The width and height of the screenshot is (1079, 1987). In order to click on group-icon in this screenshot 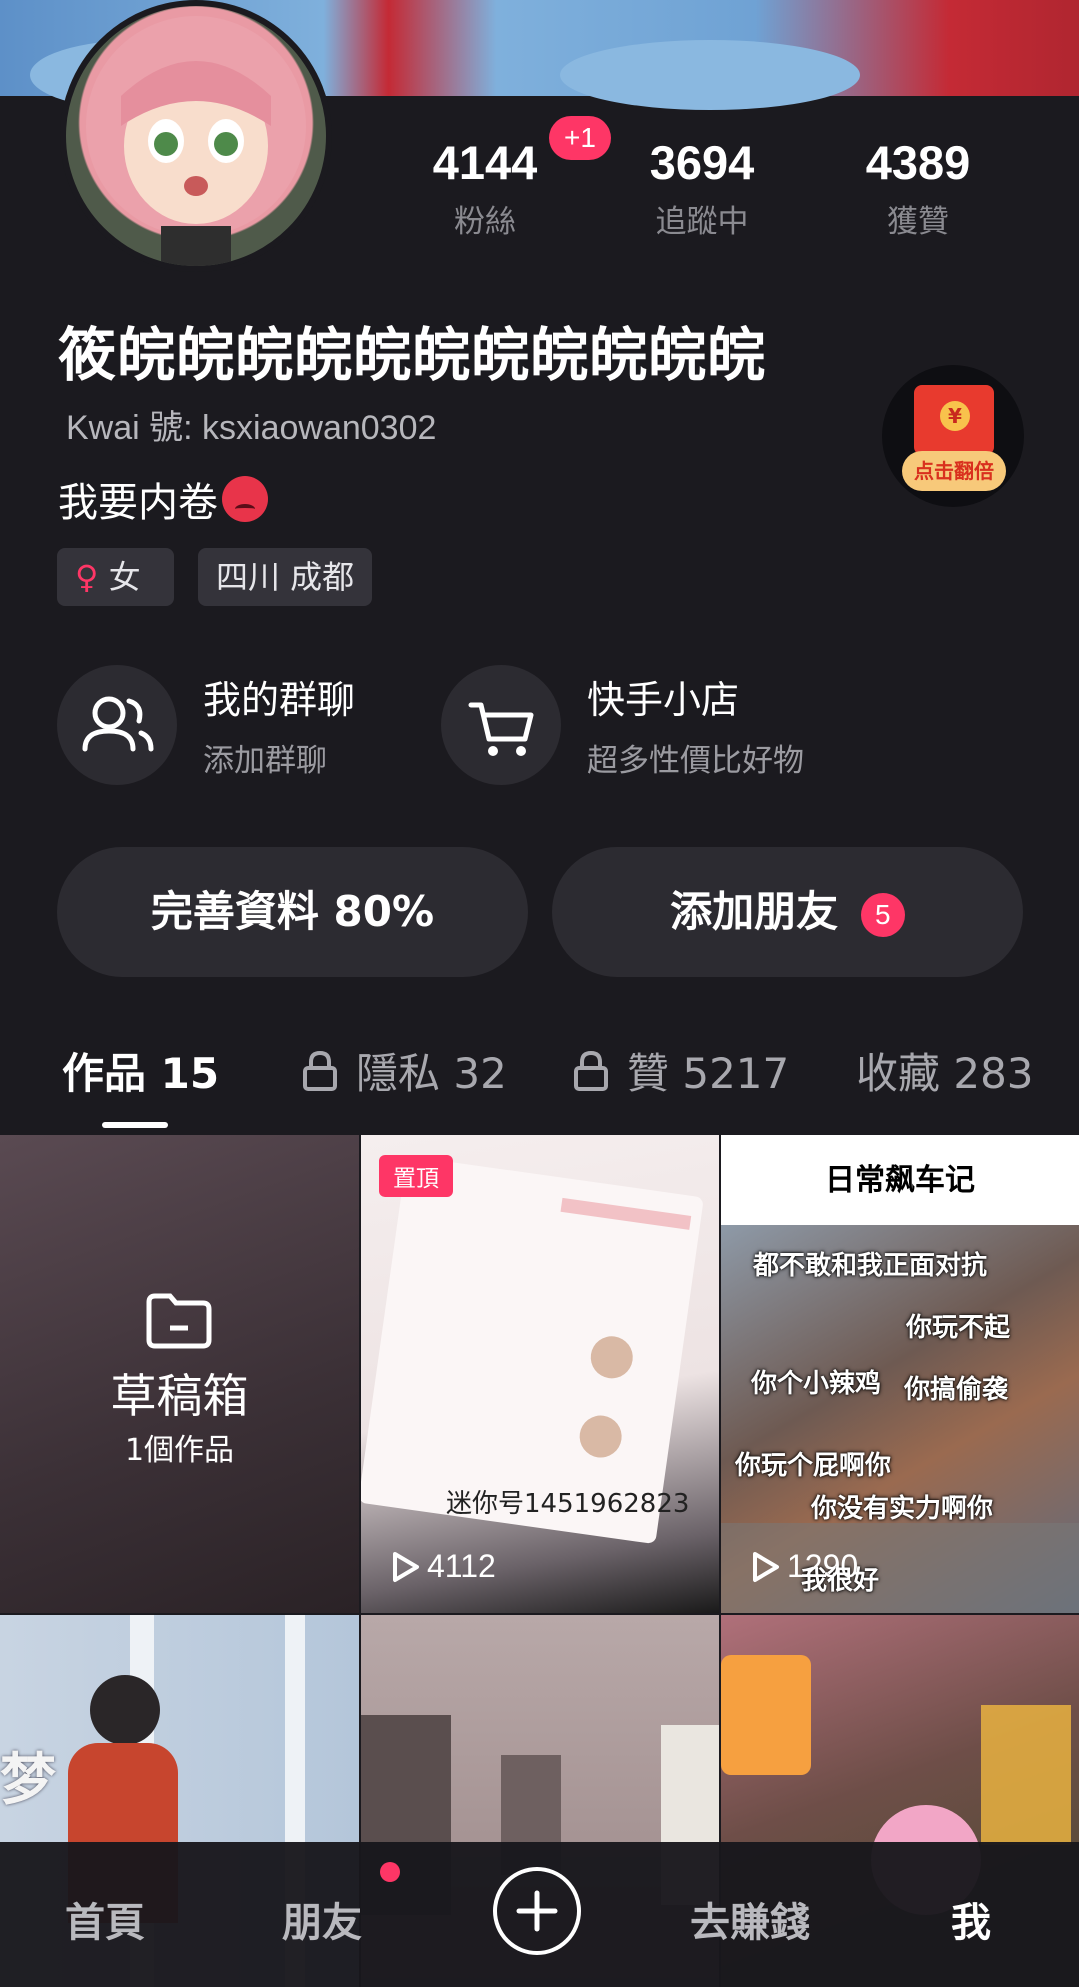, I will do `click(118, 724)`.